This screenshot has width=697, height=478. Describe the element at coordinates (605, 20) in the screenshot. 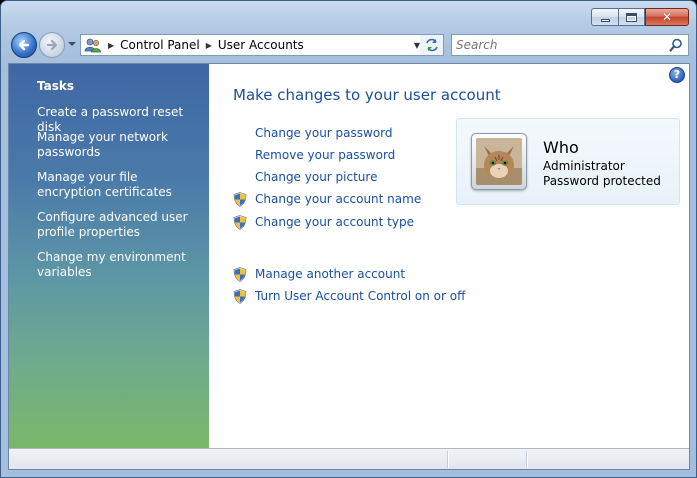

I see `minimize-icon` at that location.